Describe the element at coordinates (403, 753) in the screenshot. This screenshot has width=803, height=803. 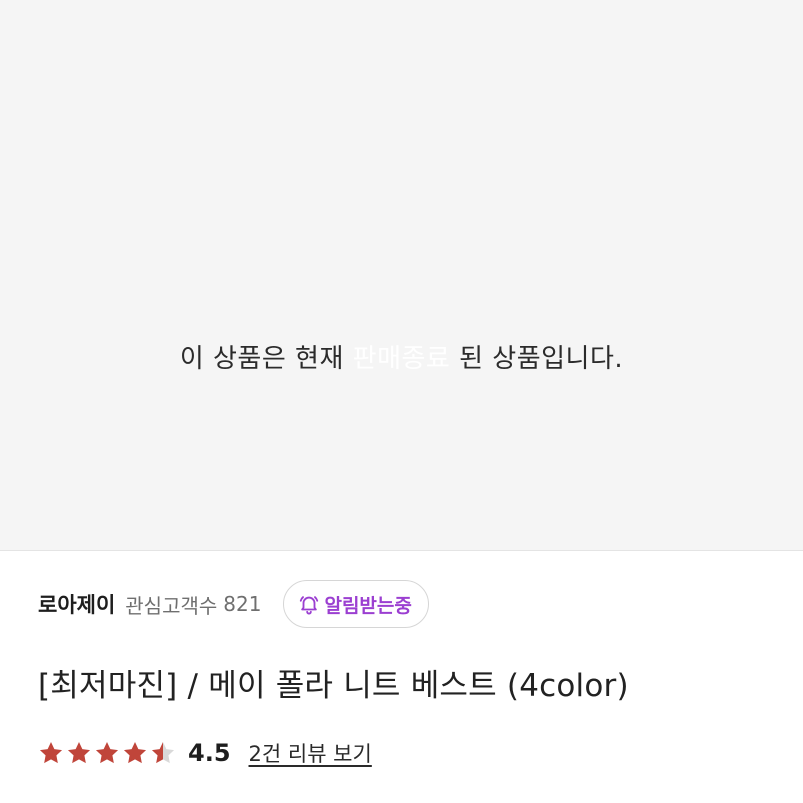
I see `rating-row: 4.5 2건 리뷰 보기` at that location.